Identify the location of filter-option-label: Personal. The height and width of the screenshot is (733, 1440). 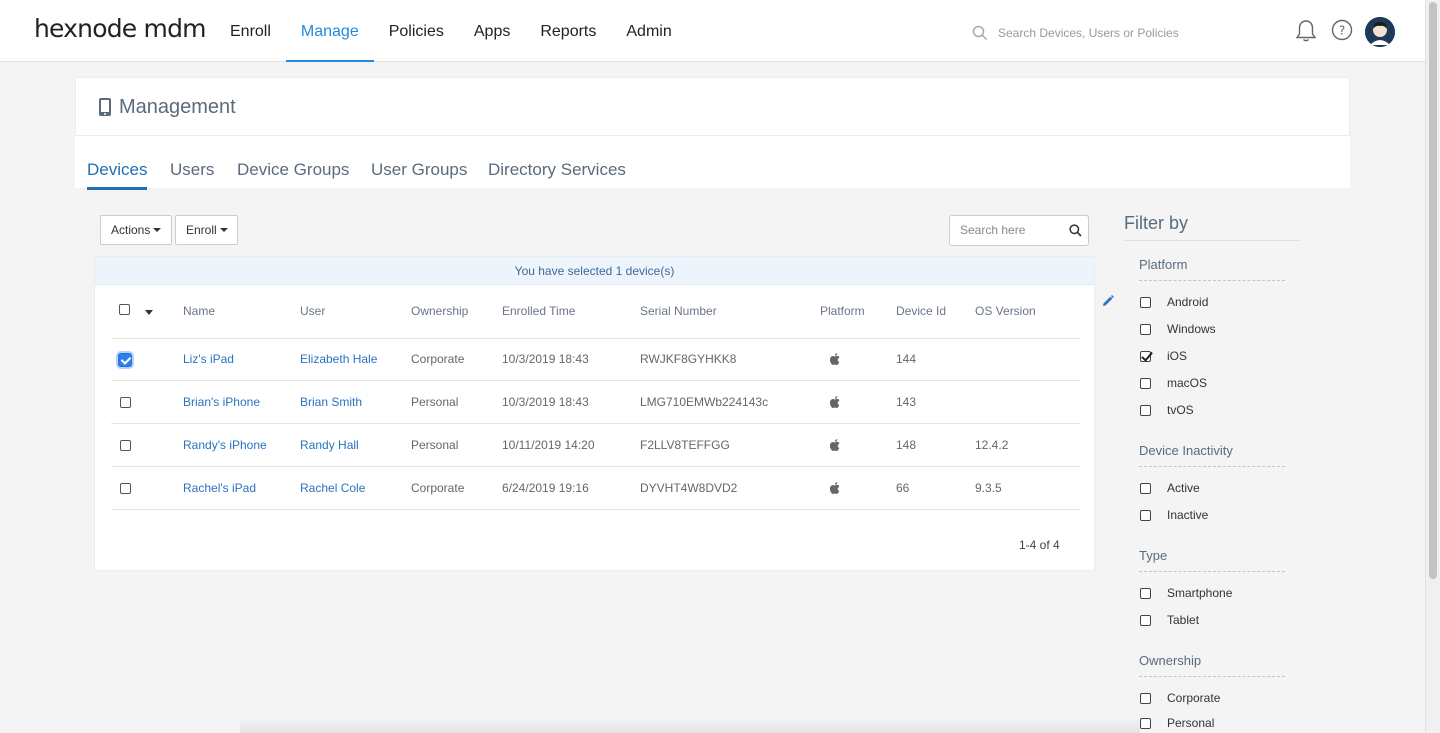
(1191, 723).